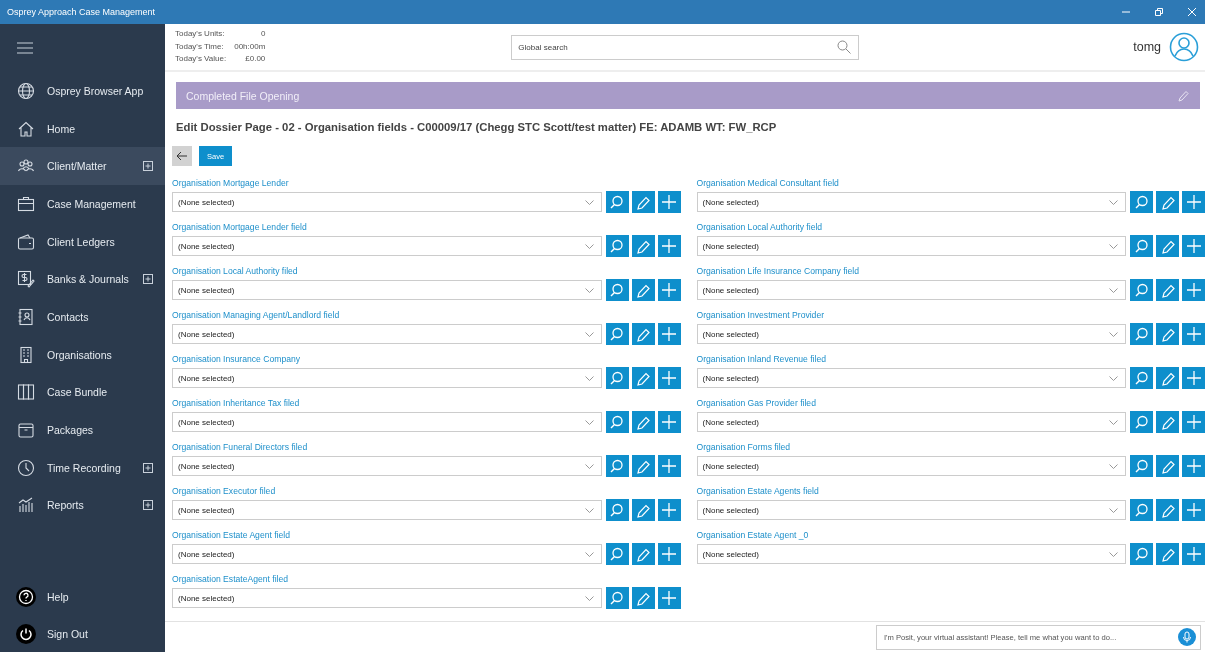  What do you see at coordinates (82, 166) in the screenshot?
I see `sidebar-item: Client/Matter` at bounding box center [82, 166].